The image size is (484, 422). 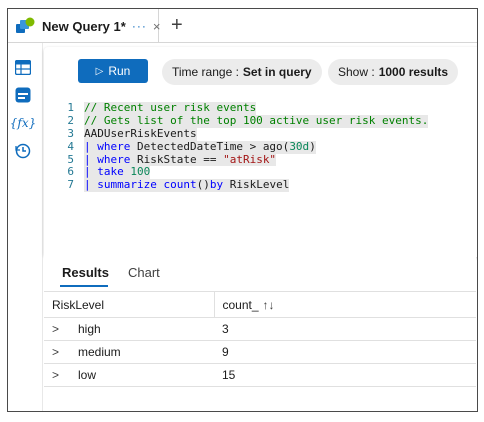 I want to click on line-number: 1, so click(x=70, y=107).